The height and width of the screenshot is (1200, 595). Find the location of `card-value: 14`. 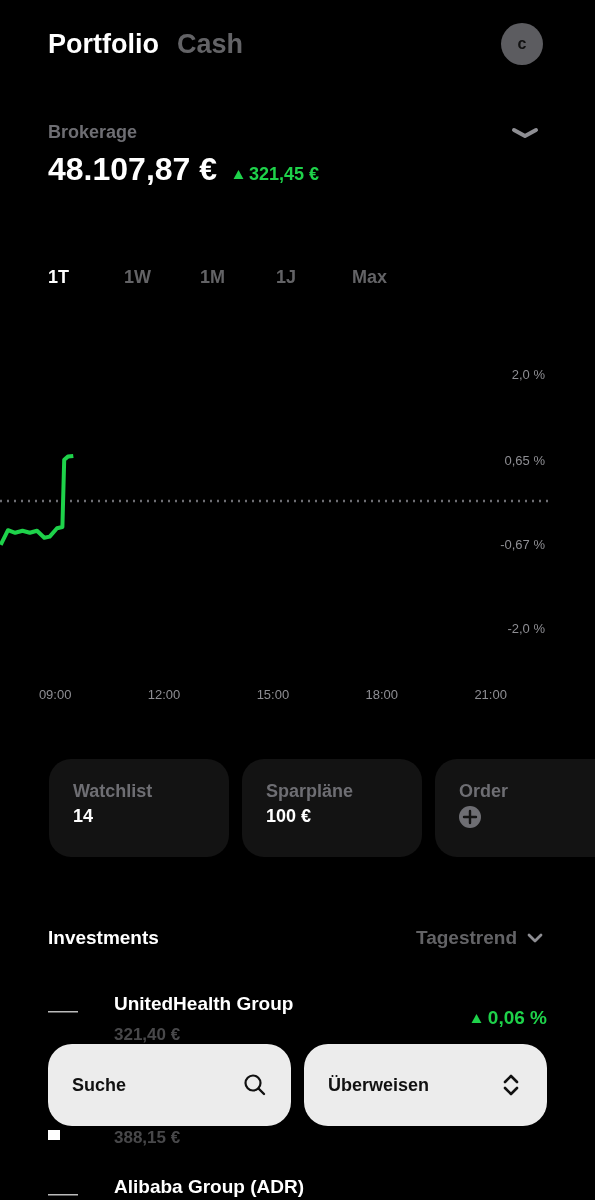

card-value: 14 is located at coordinates (83, 816).